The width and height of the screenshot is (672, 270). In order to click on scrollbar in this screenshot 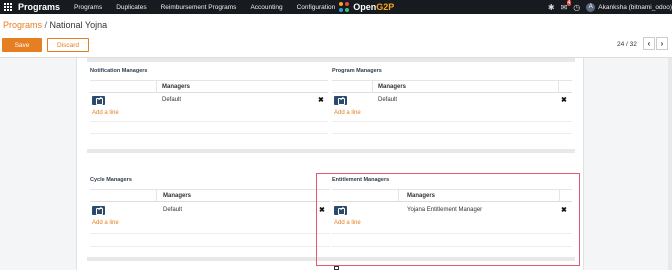, I will do `click(670, 164)`.